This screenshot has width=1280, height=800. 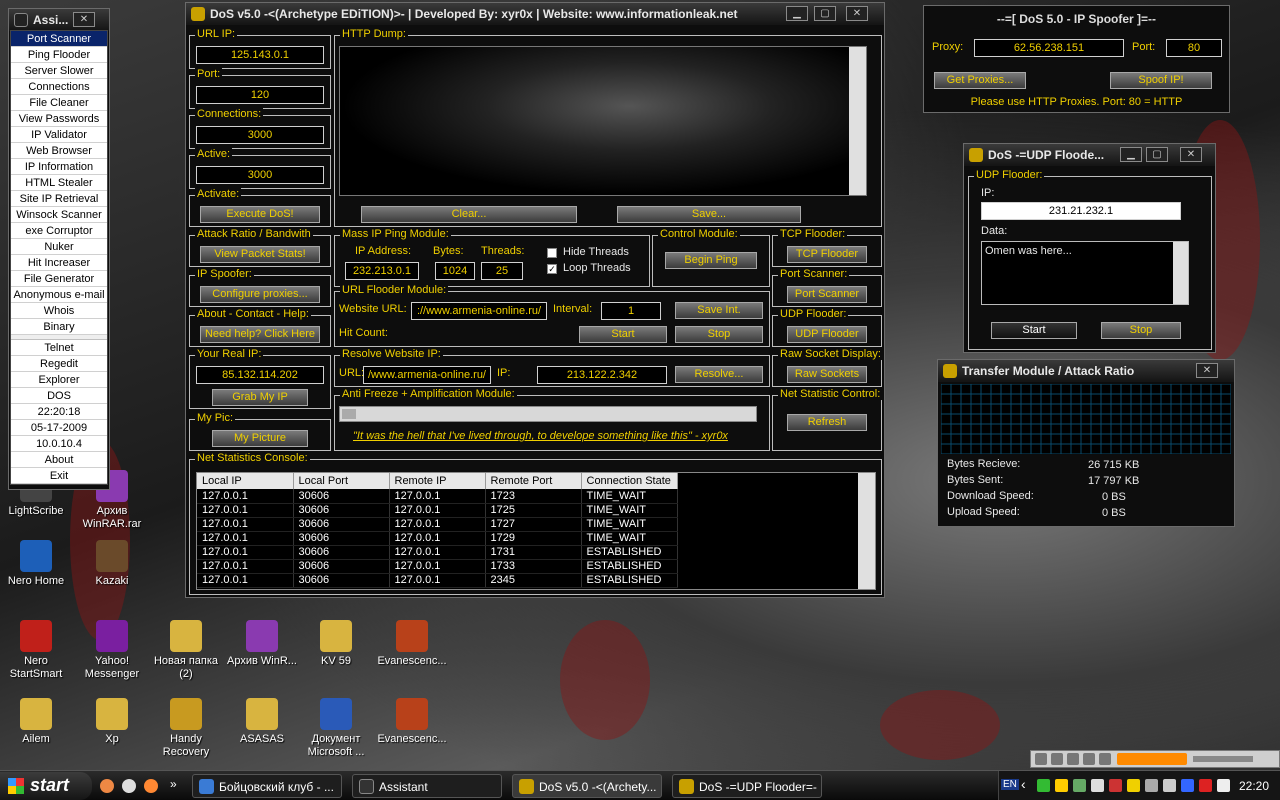 What do you see at coordinates (129, 786) in the screenshot?
I see `quick-launch-browser-icon` at bounding box center [129, 786].